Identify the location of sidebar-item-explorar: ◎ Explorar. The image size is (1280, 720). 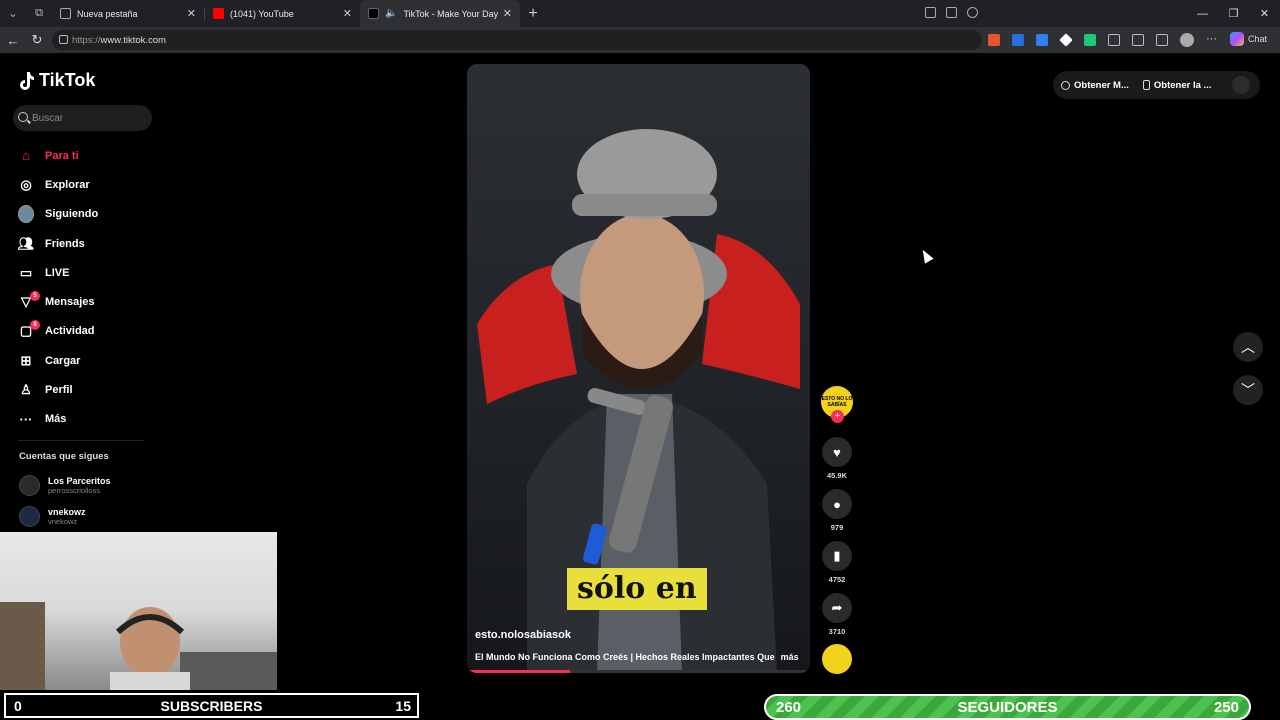
(80, 184).